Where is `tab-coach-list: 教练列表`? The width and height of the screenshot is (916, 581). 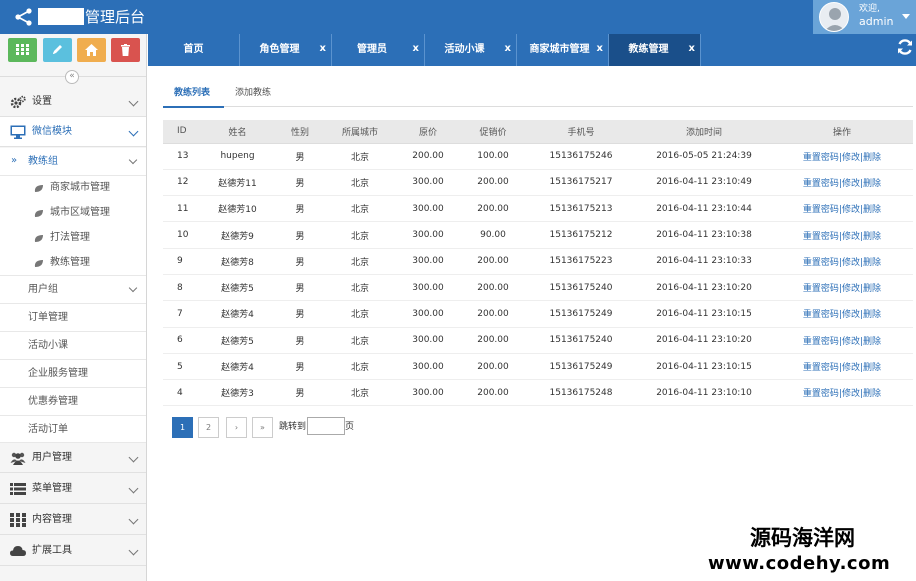 tab-coach-list: 教练列表 is located at coordinates (192, 93).